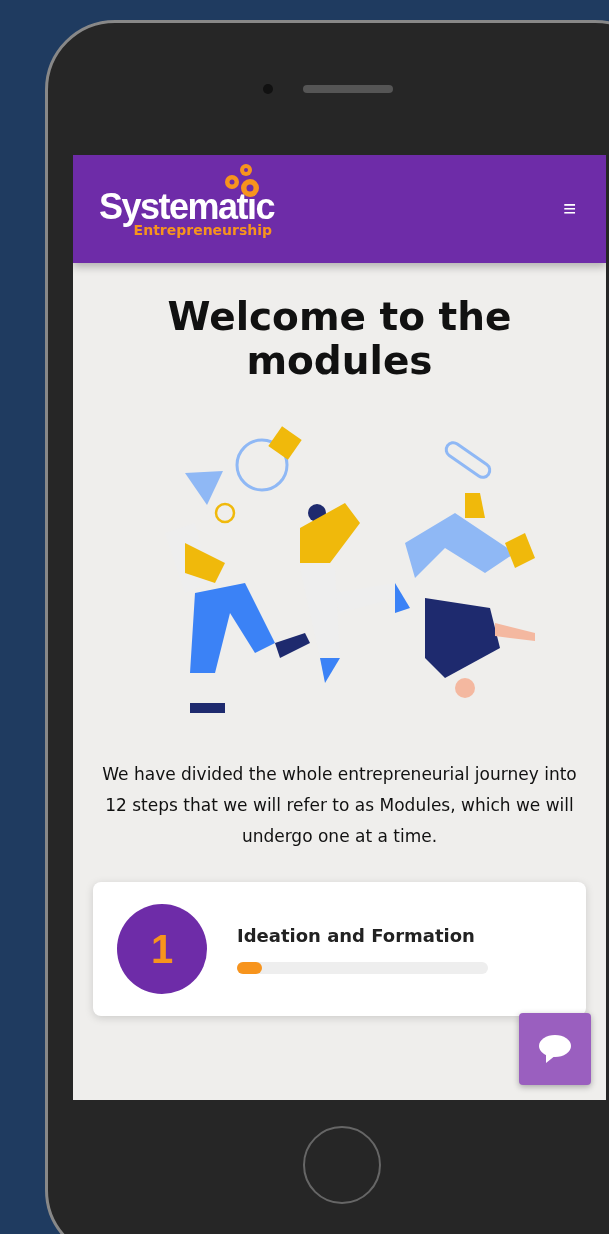  What do you see at coordinates (342, 1165) in the screenshot?
I see `home-button` at bounding box center [342, 1165].